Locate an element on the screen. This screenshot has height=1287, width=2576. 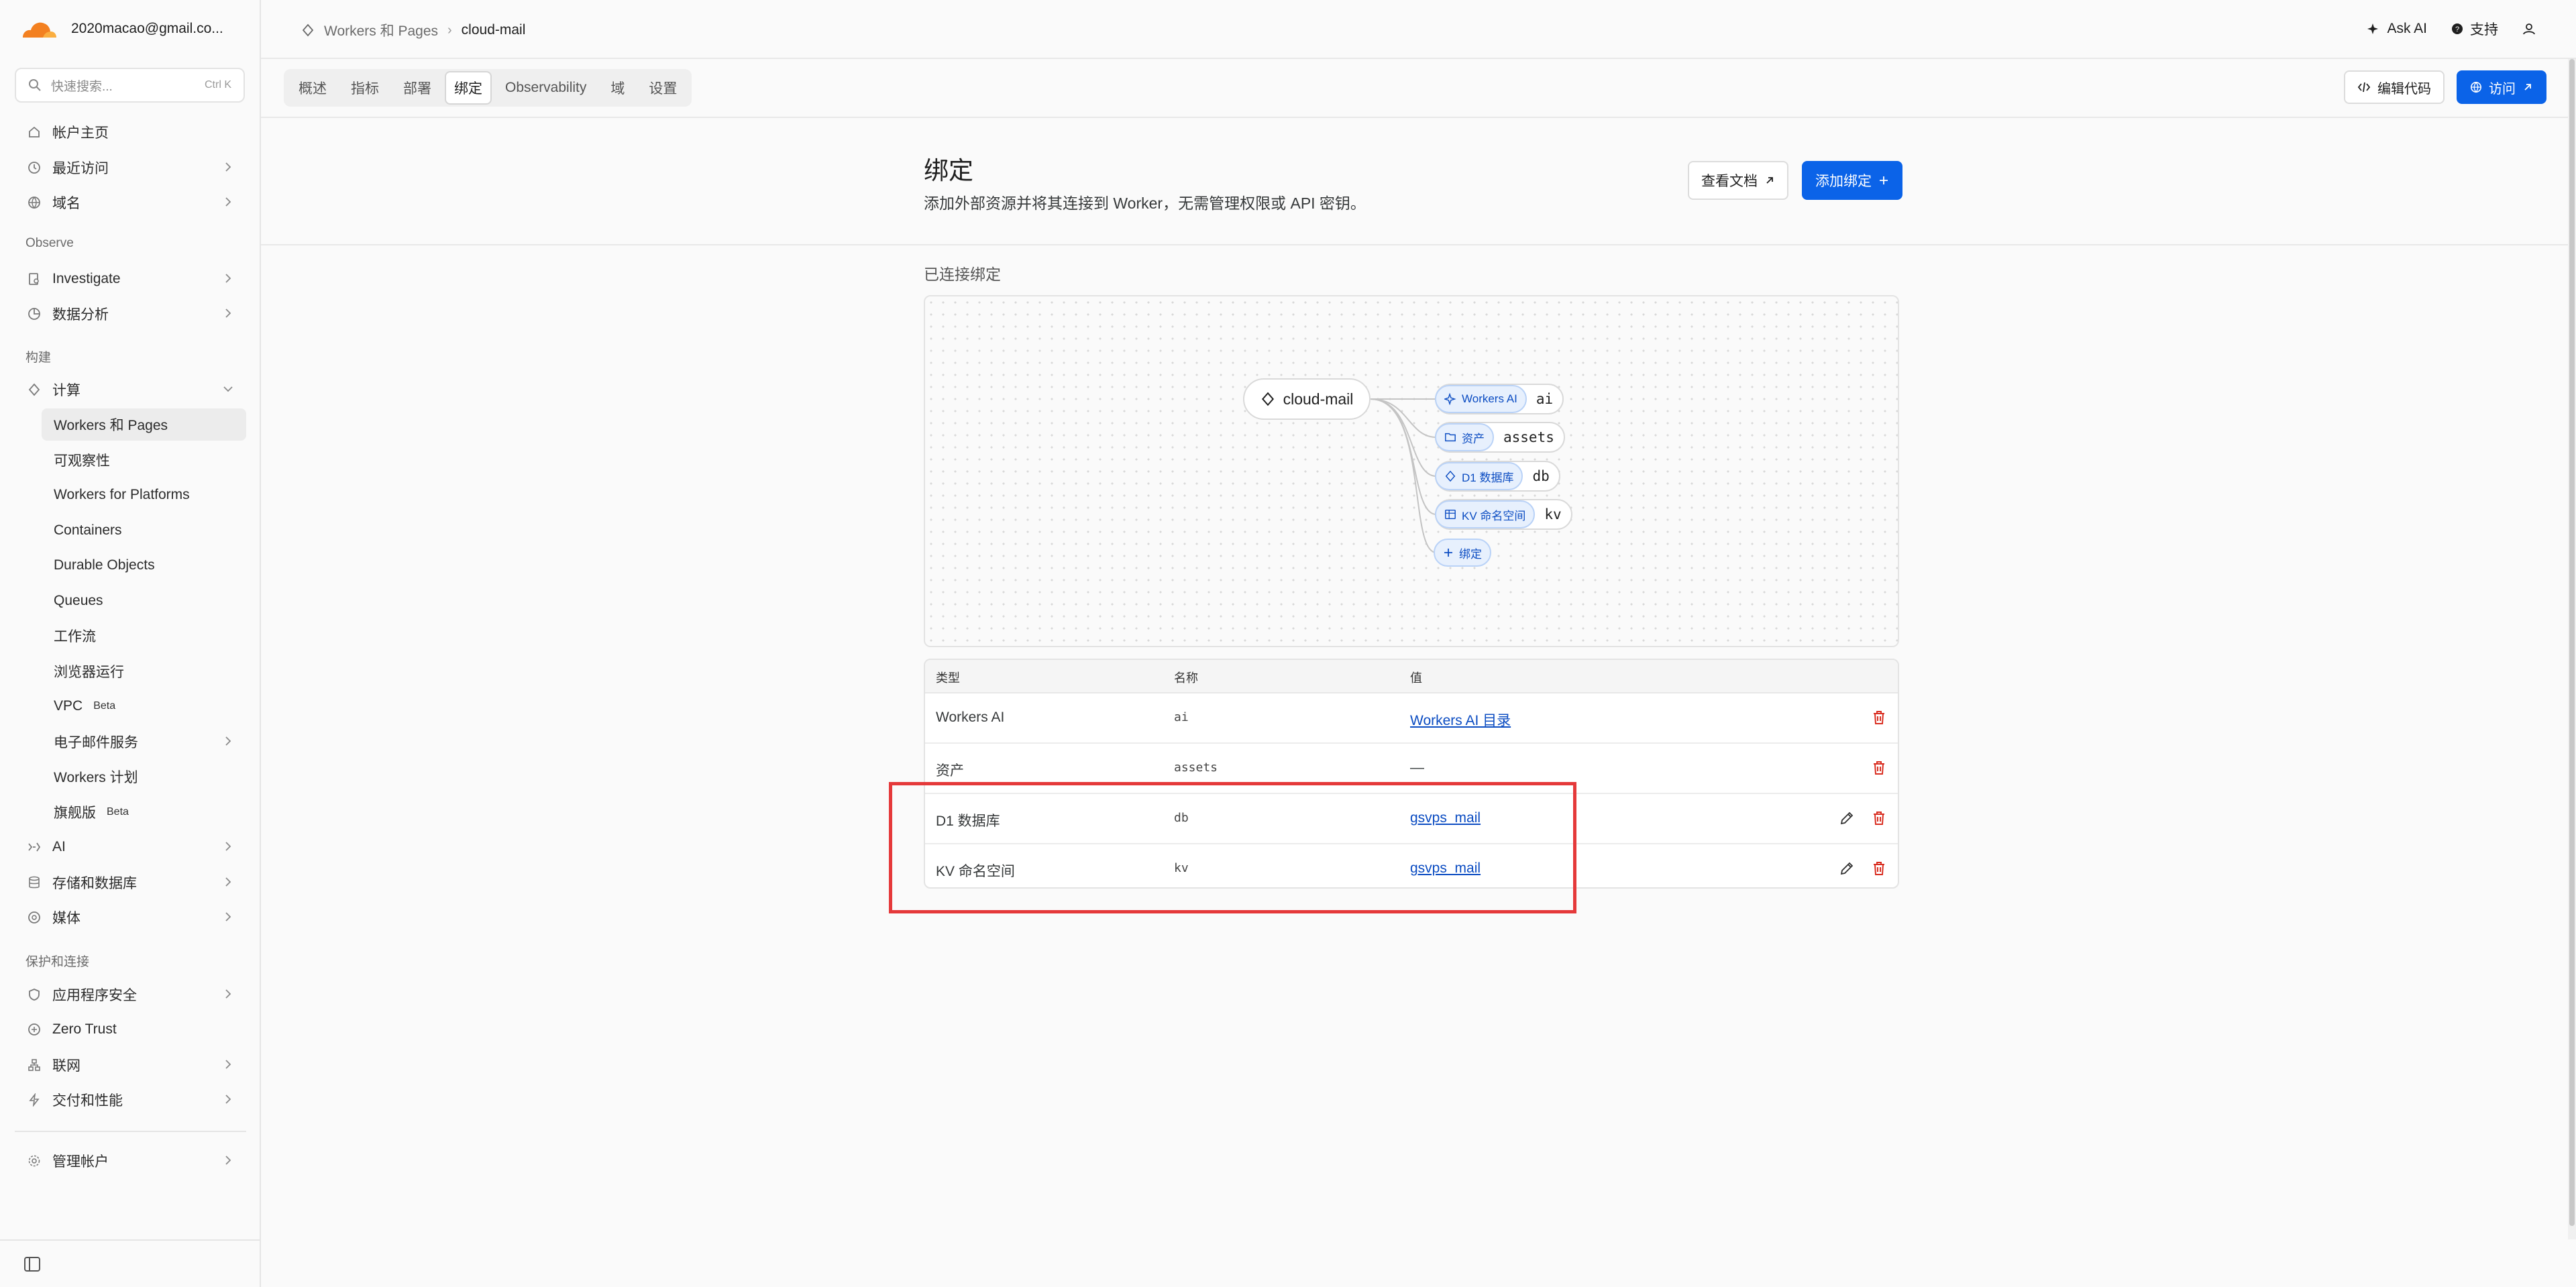
column-header-name: 名称 is located at coordinates (1186, 678).